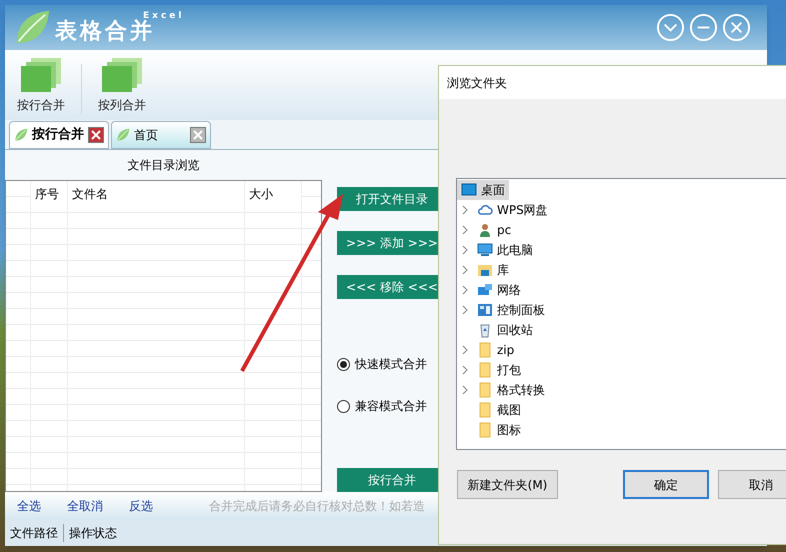 The width and height of the screenshot is (786, 552). What do you see at coordinates (34, 533) in the screenshot?
I see `status-text: 文件路径` at bounding box center [34, 533].